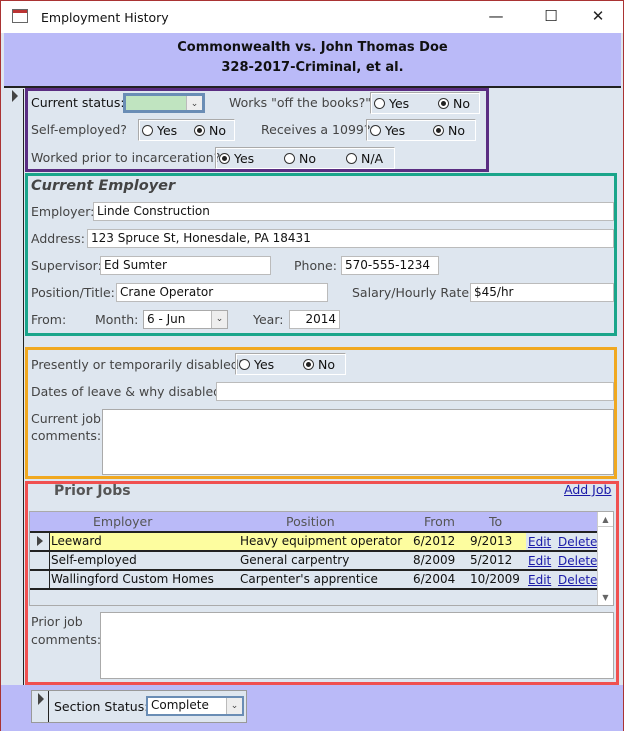 This screenshot has height=731, width=624. I want to click on record-selector-divider, so click(23, 387).